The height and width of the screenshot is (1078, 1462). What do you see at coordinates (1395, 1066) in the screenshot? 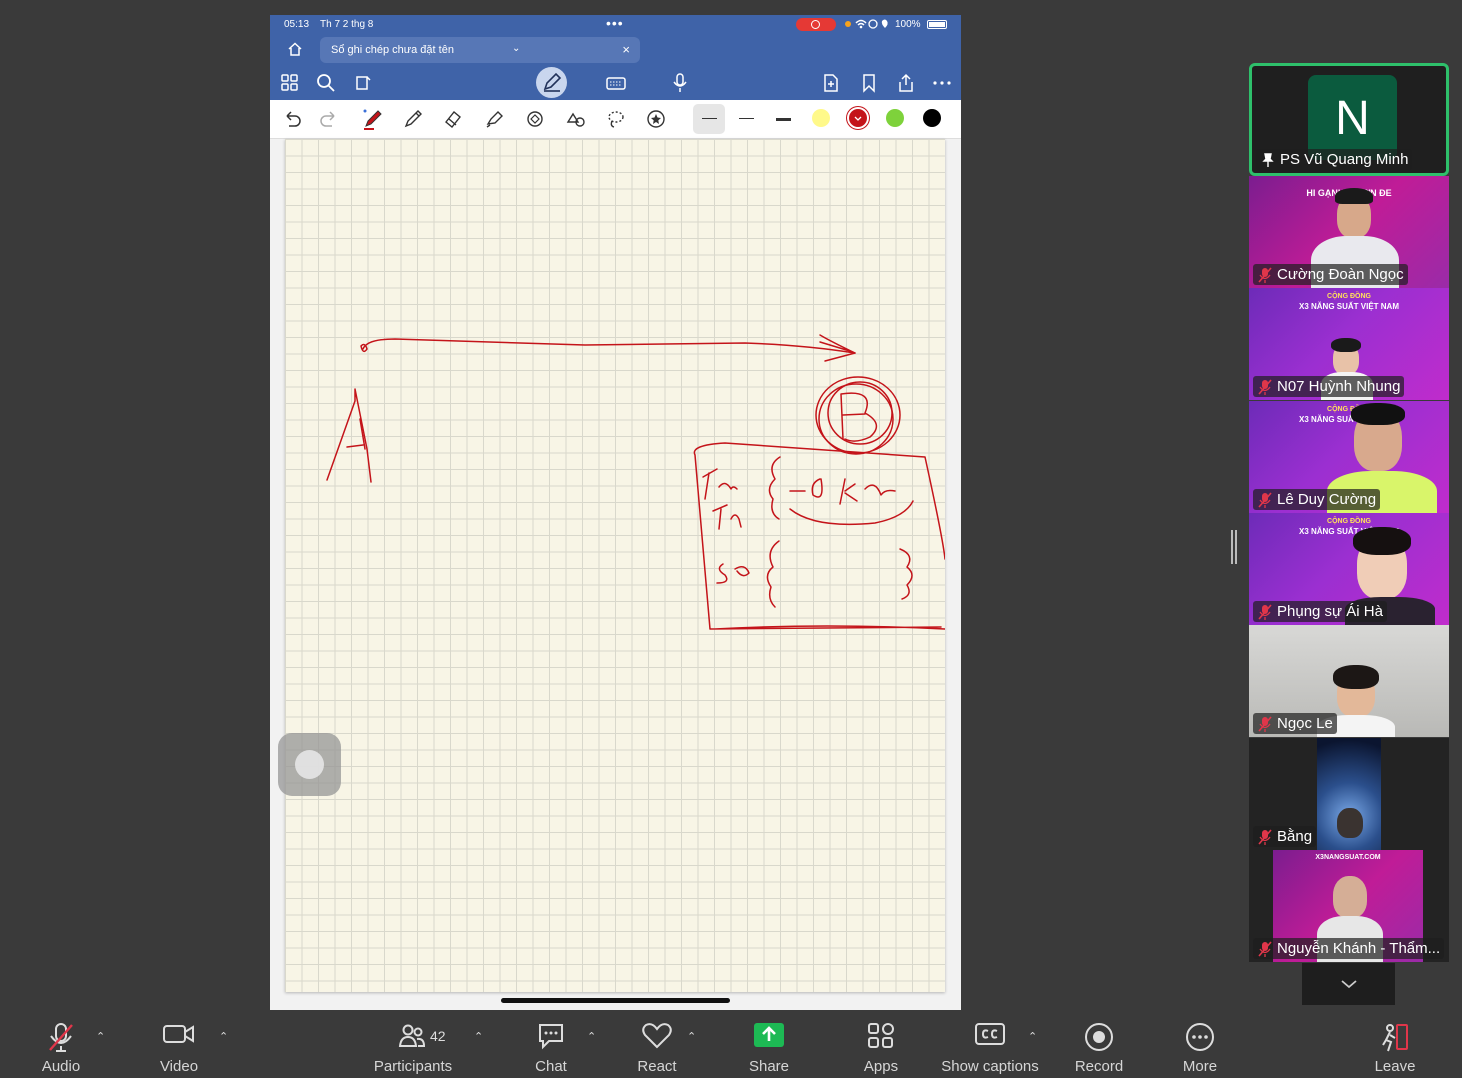
I see `leave-label: Leave` at bounding box center [1395, 1066].